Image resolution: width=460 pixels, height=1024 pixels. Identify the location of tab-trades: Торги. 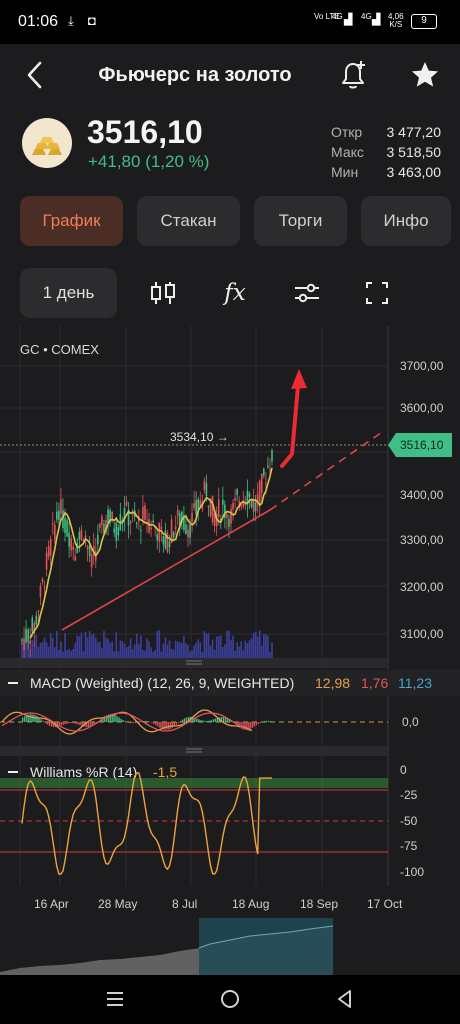
(300, 221).